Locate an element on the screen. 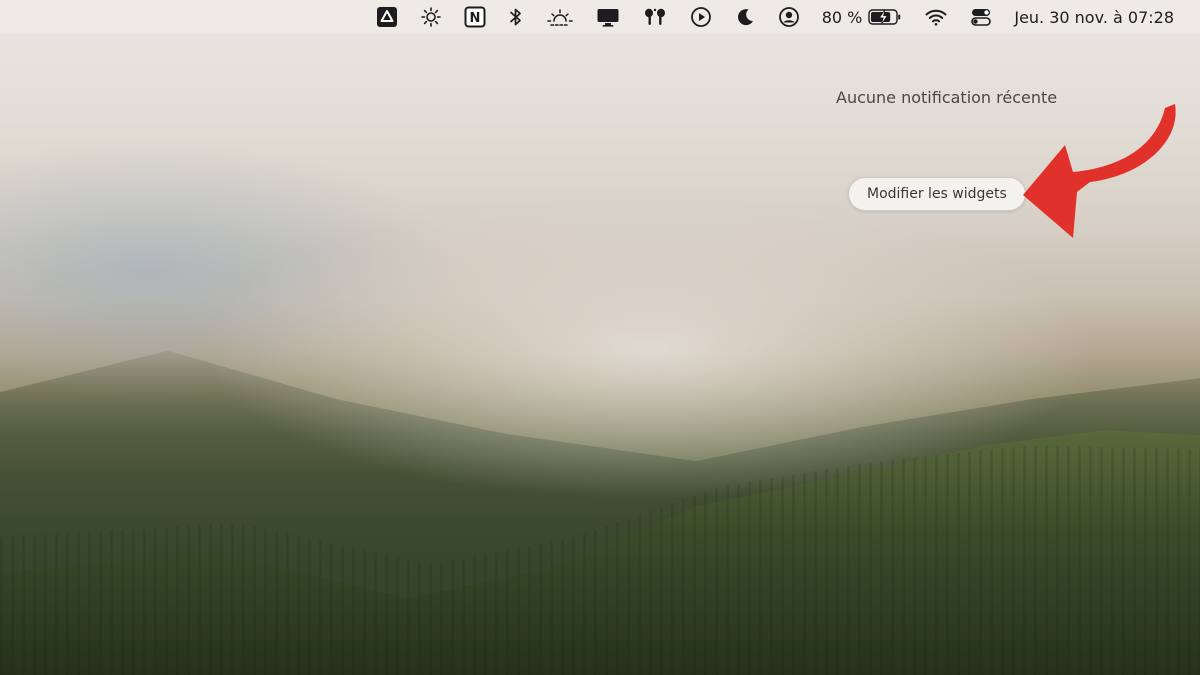 The image size is (1200, 675). wifi-icon is located at coordinates (936, 17).